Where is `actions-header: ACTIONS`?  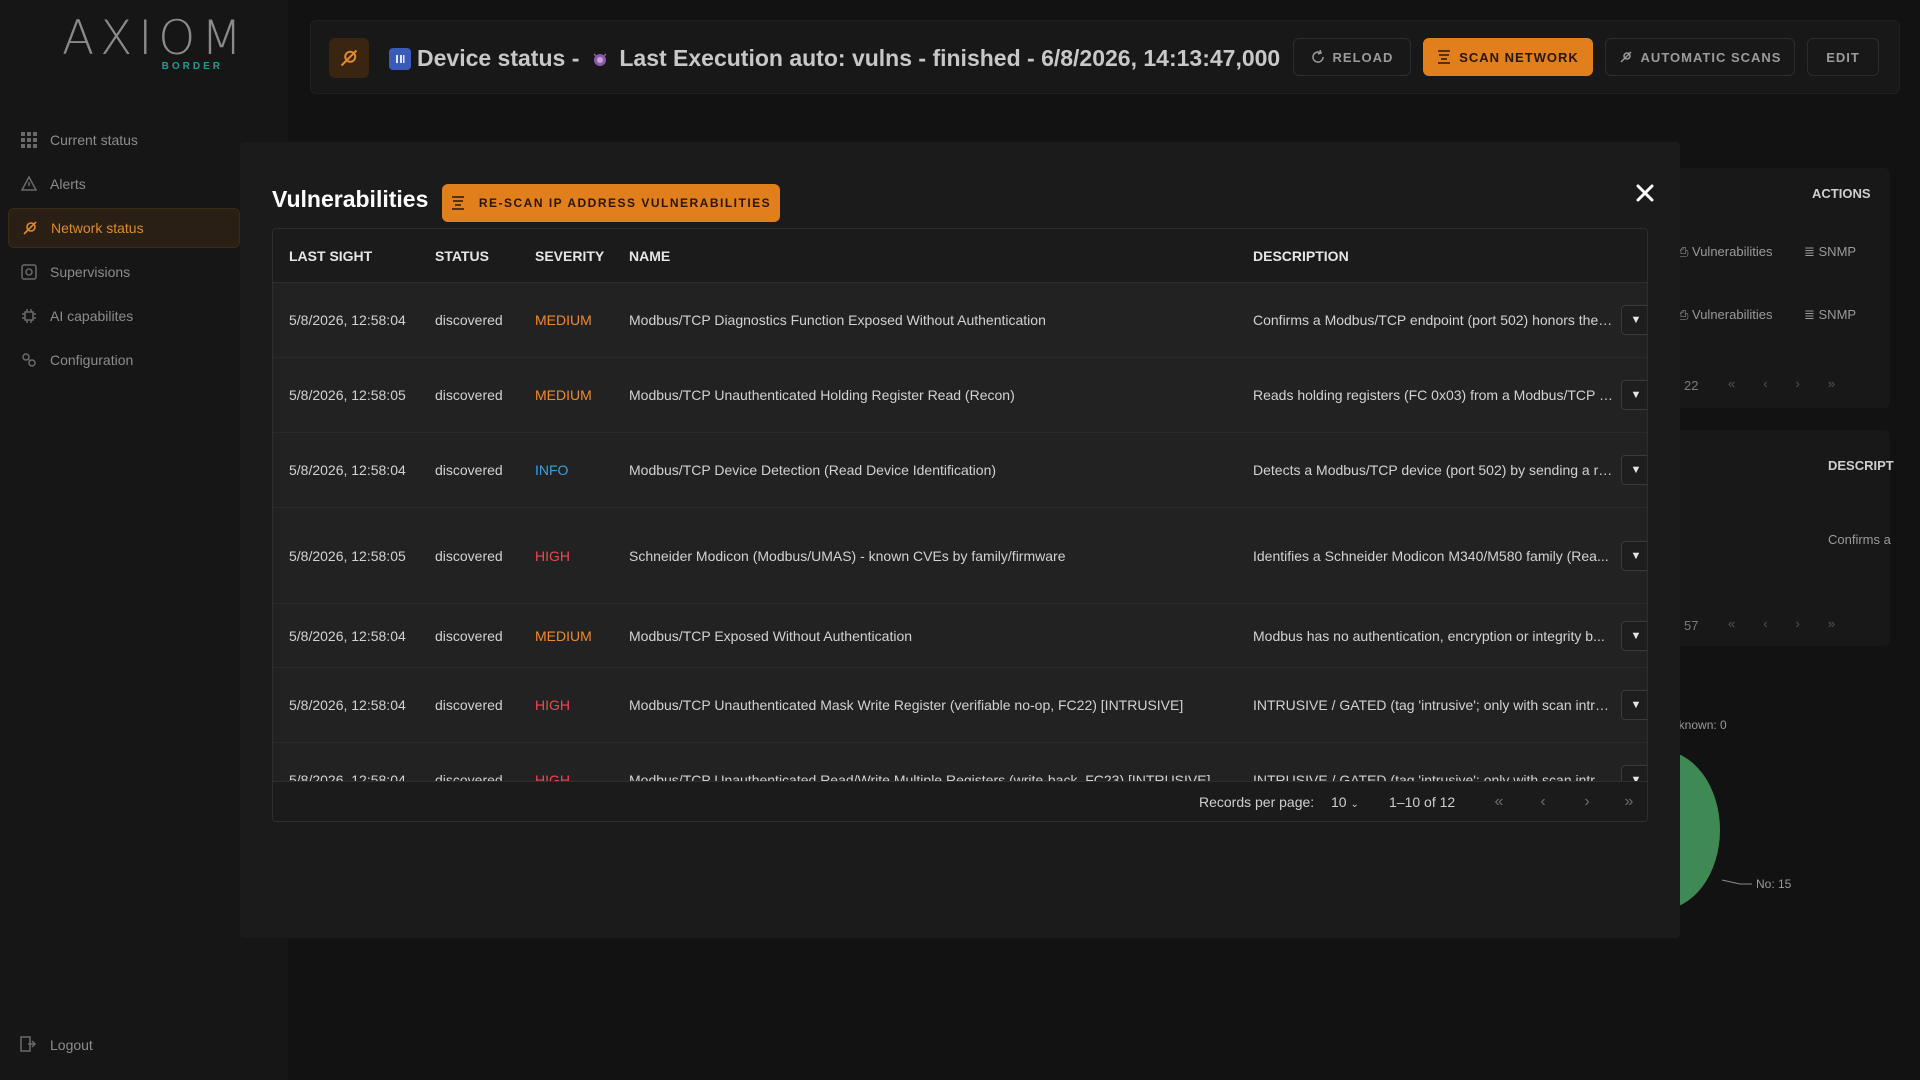 actions-header: ACTIONS is located at coordinates (1841, 193).